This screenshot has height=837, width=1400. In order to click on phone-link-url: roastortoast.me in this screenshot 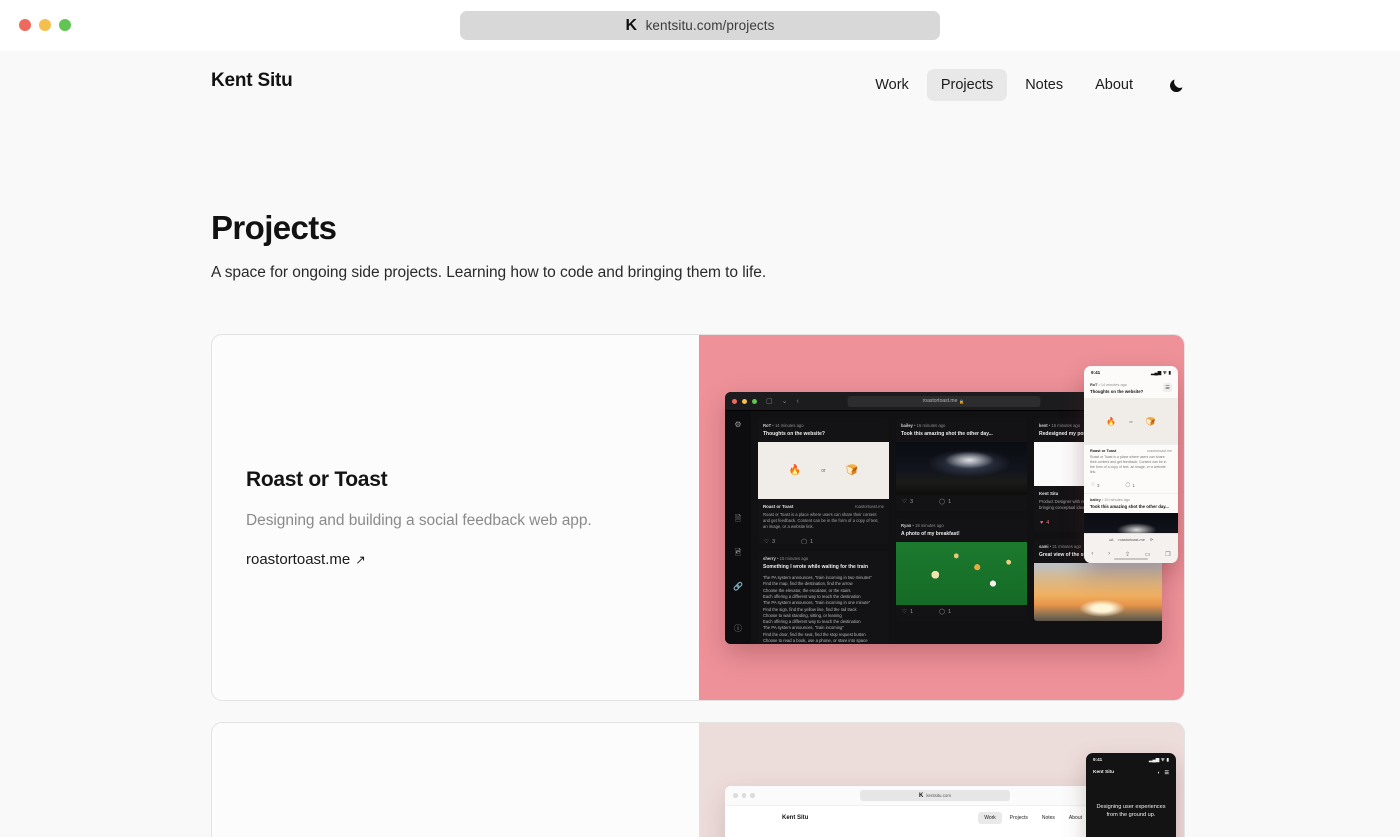, I will do `click(1159, 451)`.